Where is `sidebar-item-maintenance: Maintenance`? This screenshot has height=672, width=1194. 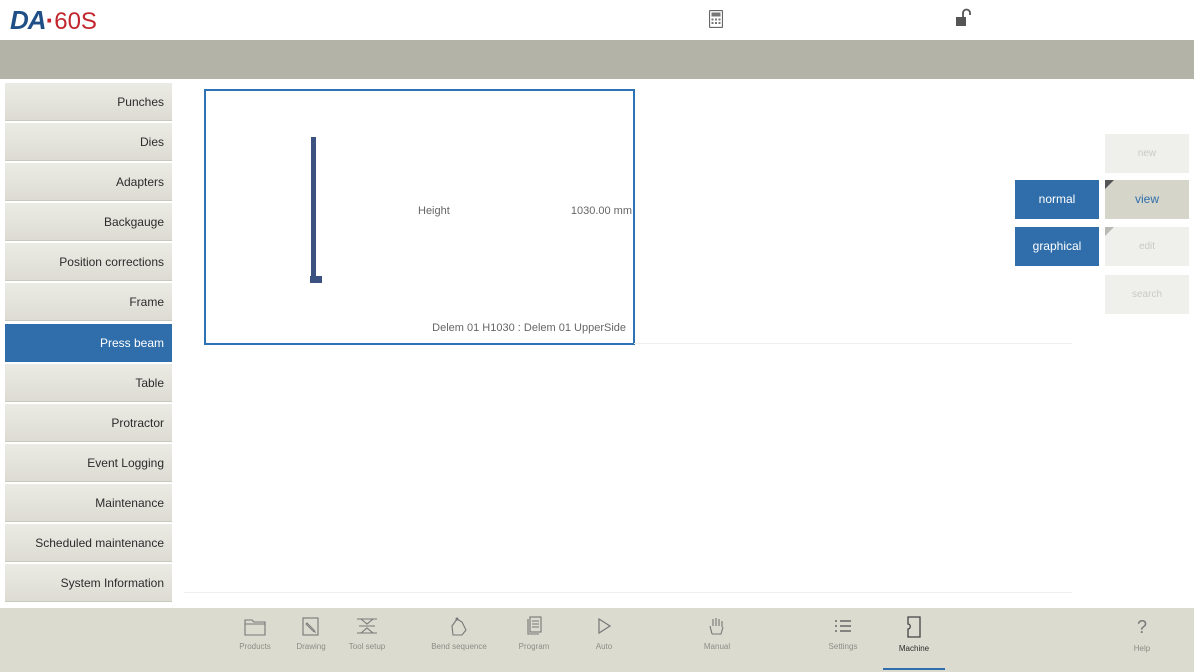
sidebar-item-maintenance: Maintenance is located at coordinates (88, 502).